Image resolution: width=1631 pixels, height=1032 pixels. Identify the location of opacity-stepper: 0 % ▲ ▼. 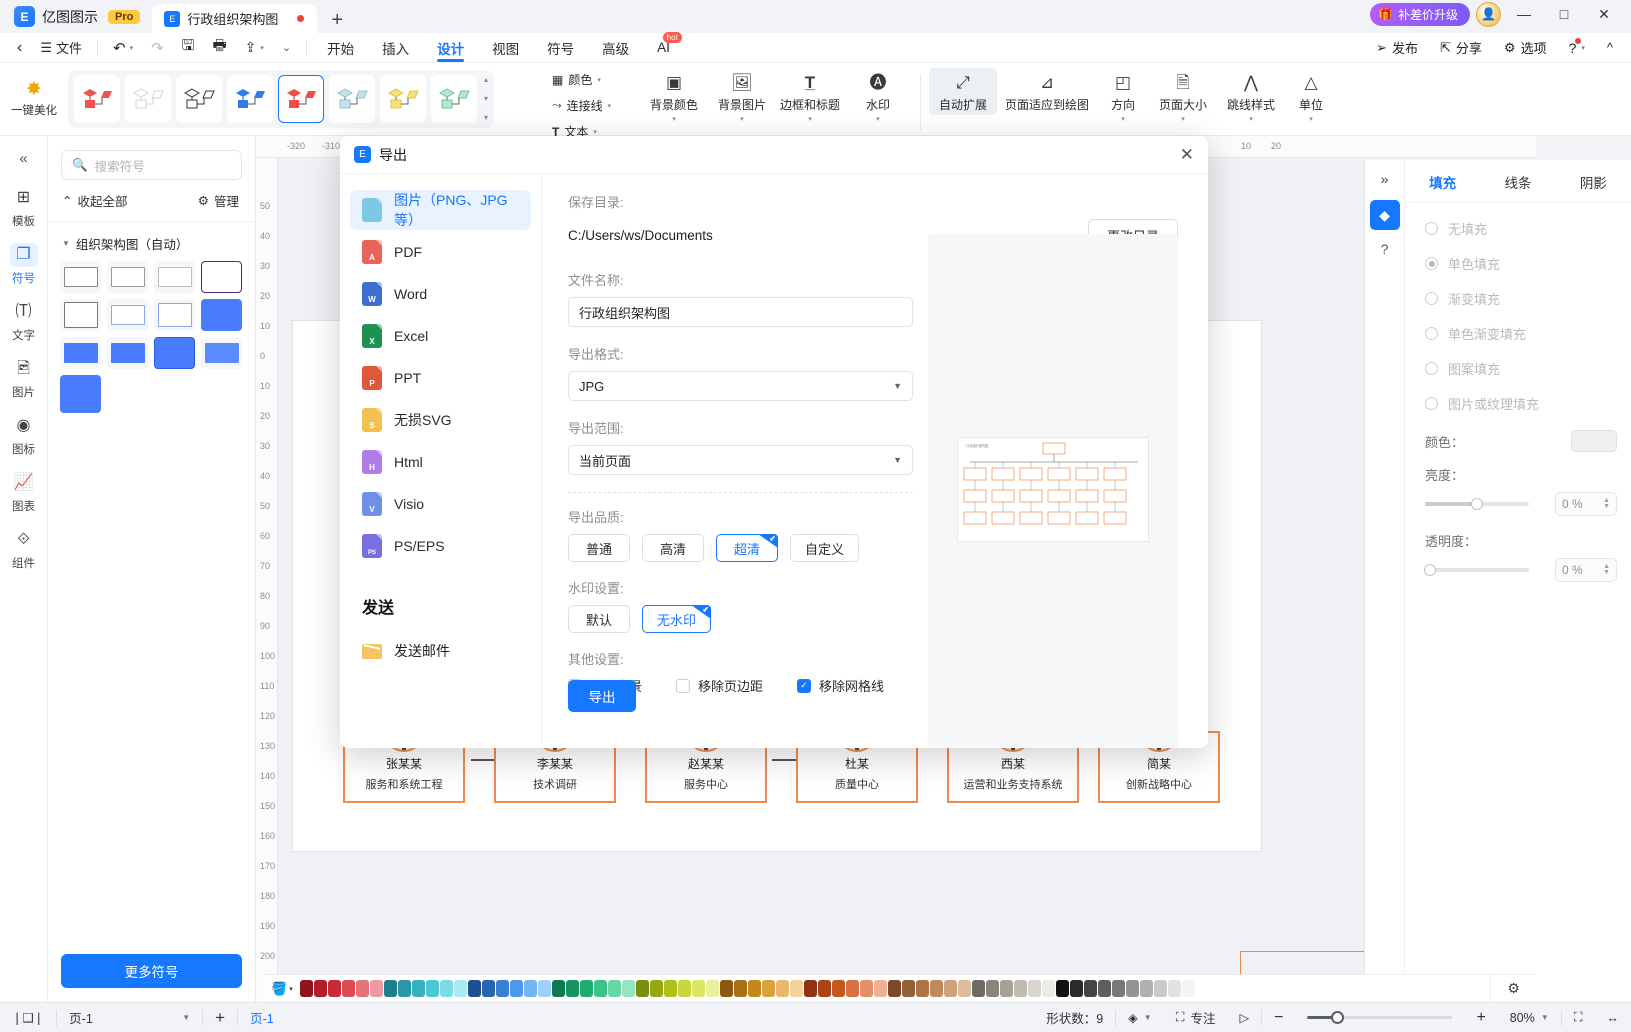
(1586, 570).